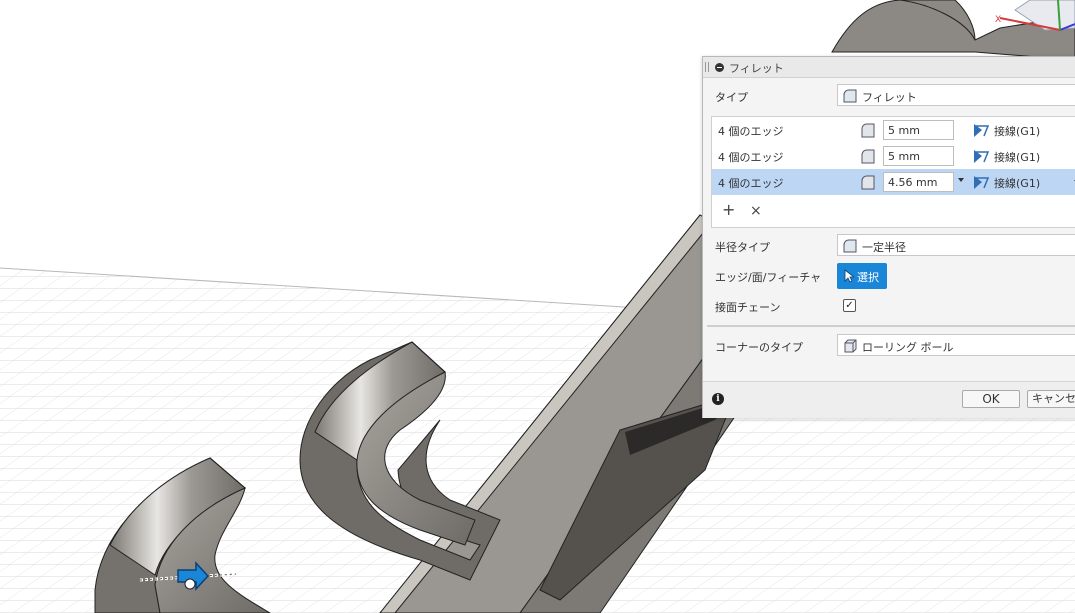 This screenshot has height=613, width=1075. Describe the element at coordinates (742, 247) in the screenshot. I see `radius-type-label: 半径タイプ` at that location.